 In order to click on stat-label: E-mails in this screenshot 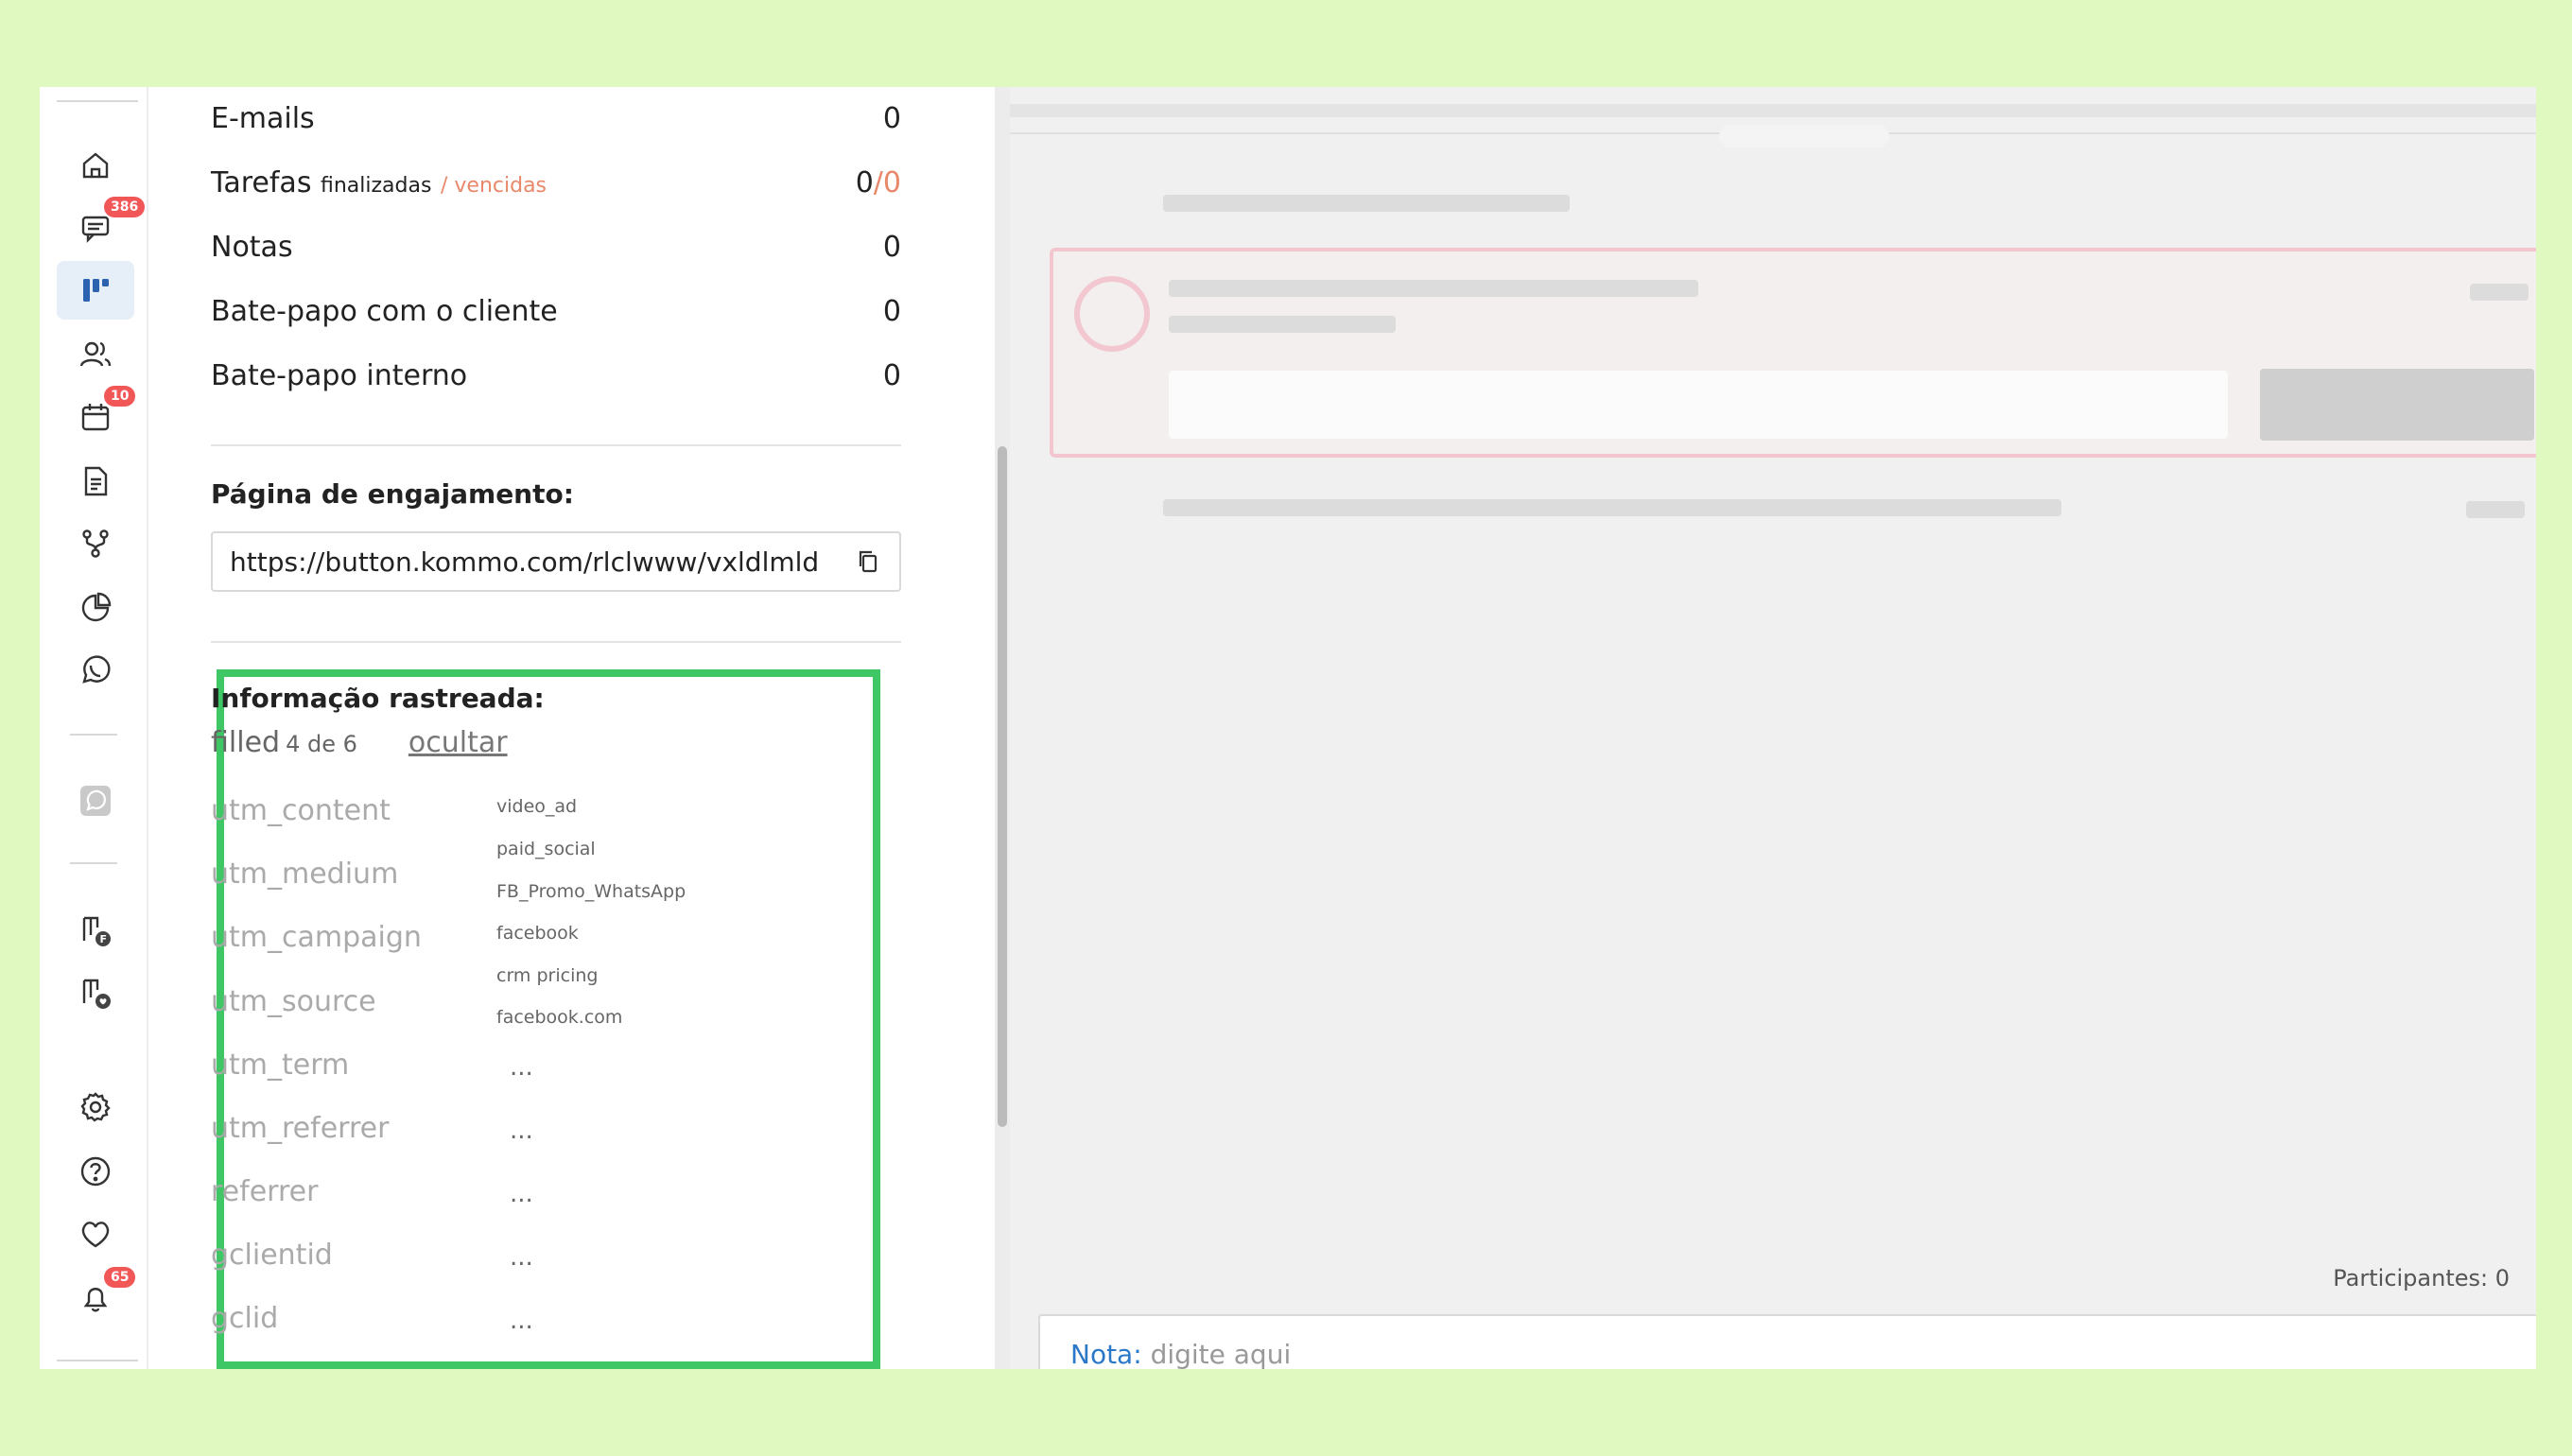, I will do `click(263, 118)`.